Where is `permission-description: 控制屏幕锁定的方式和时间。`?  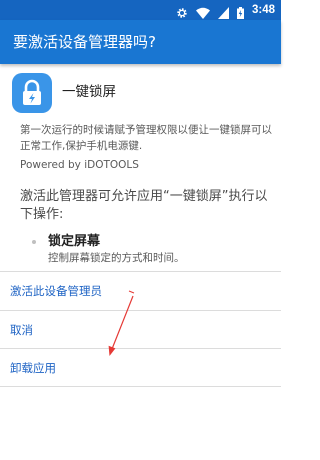 permission-description: 控制屏幕锁定的方式和时间。 is located at coordinates (116, 258).